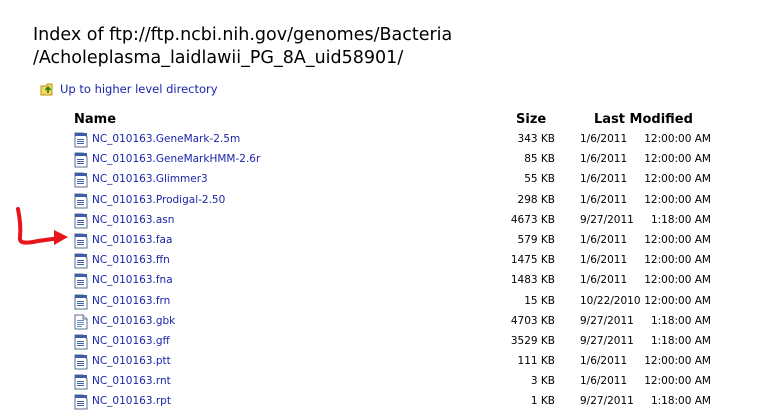 This screenshot has width=782, height=417. I want to click on page-title-line2: /Acholeplasma_laidlawii_PG_8A_uid58901/, so click(218, 58).